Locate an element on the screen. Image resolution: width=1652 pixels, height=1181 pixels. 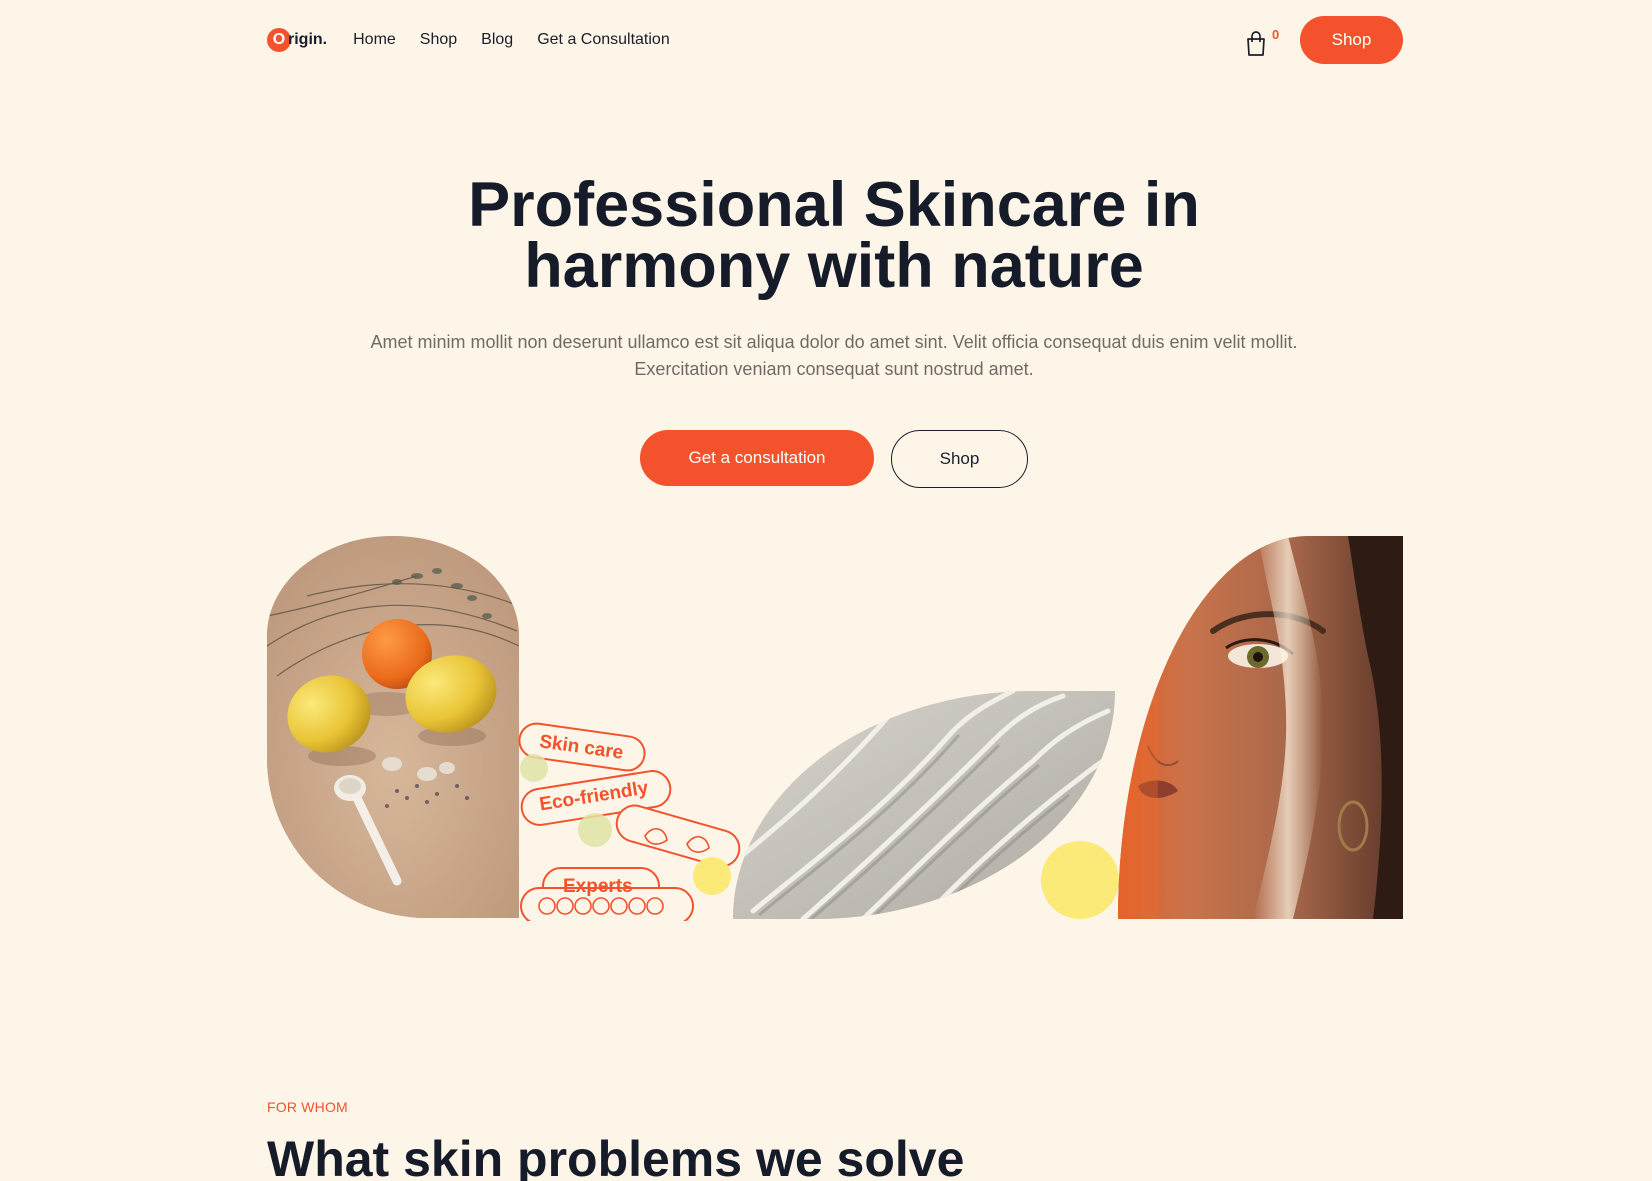
feature-tags: Skin care Eco-friendly Experts is located at coordinates (632, 813).